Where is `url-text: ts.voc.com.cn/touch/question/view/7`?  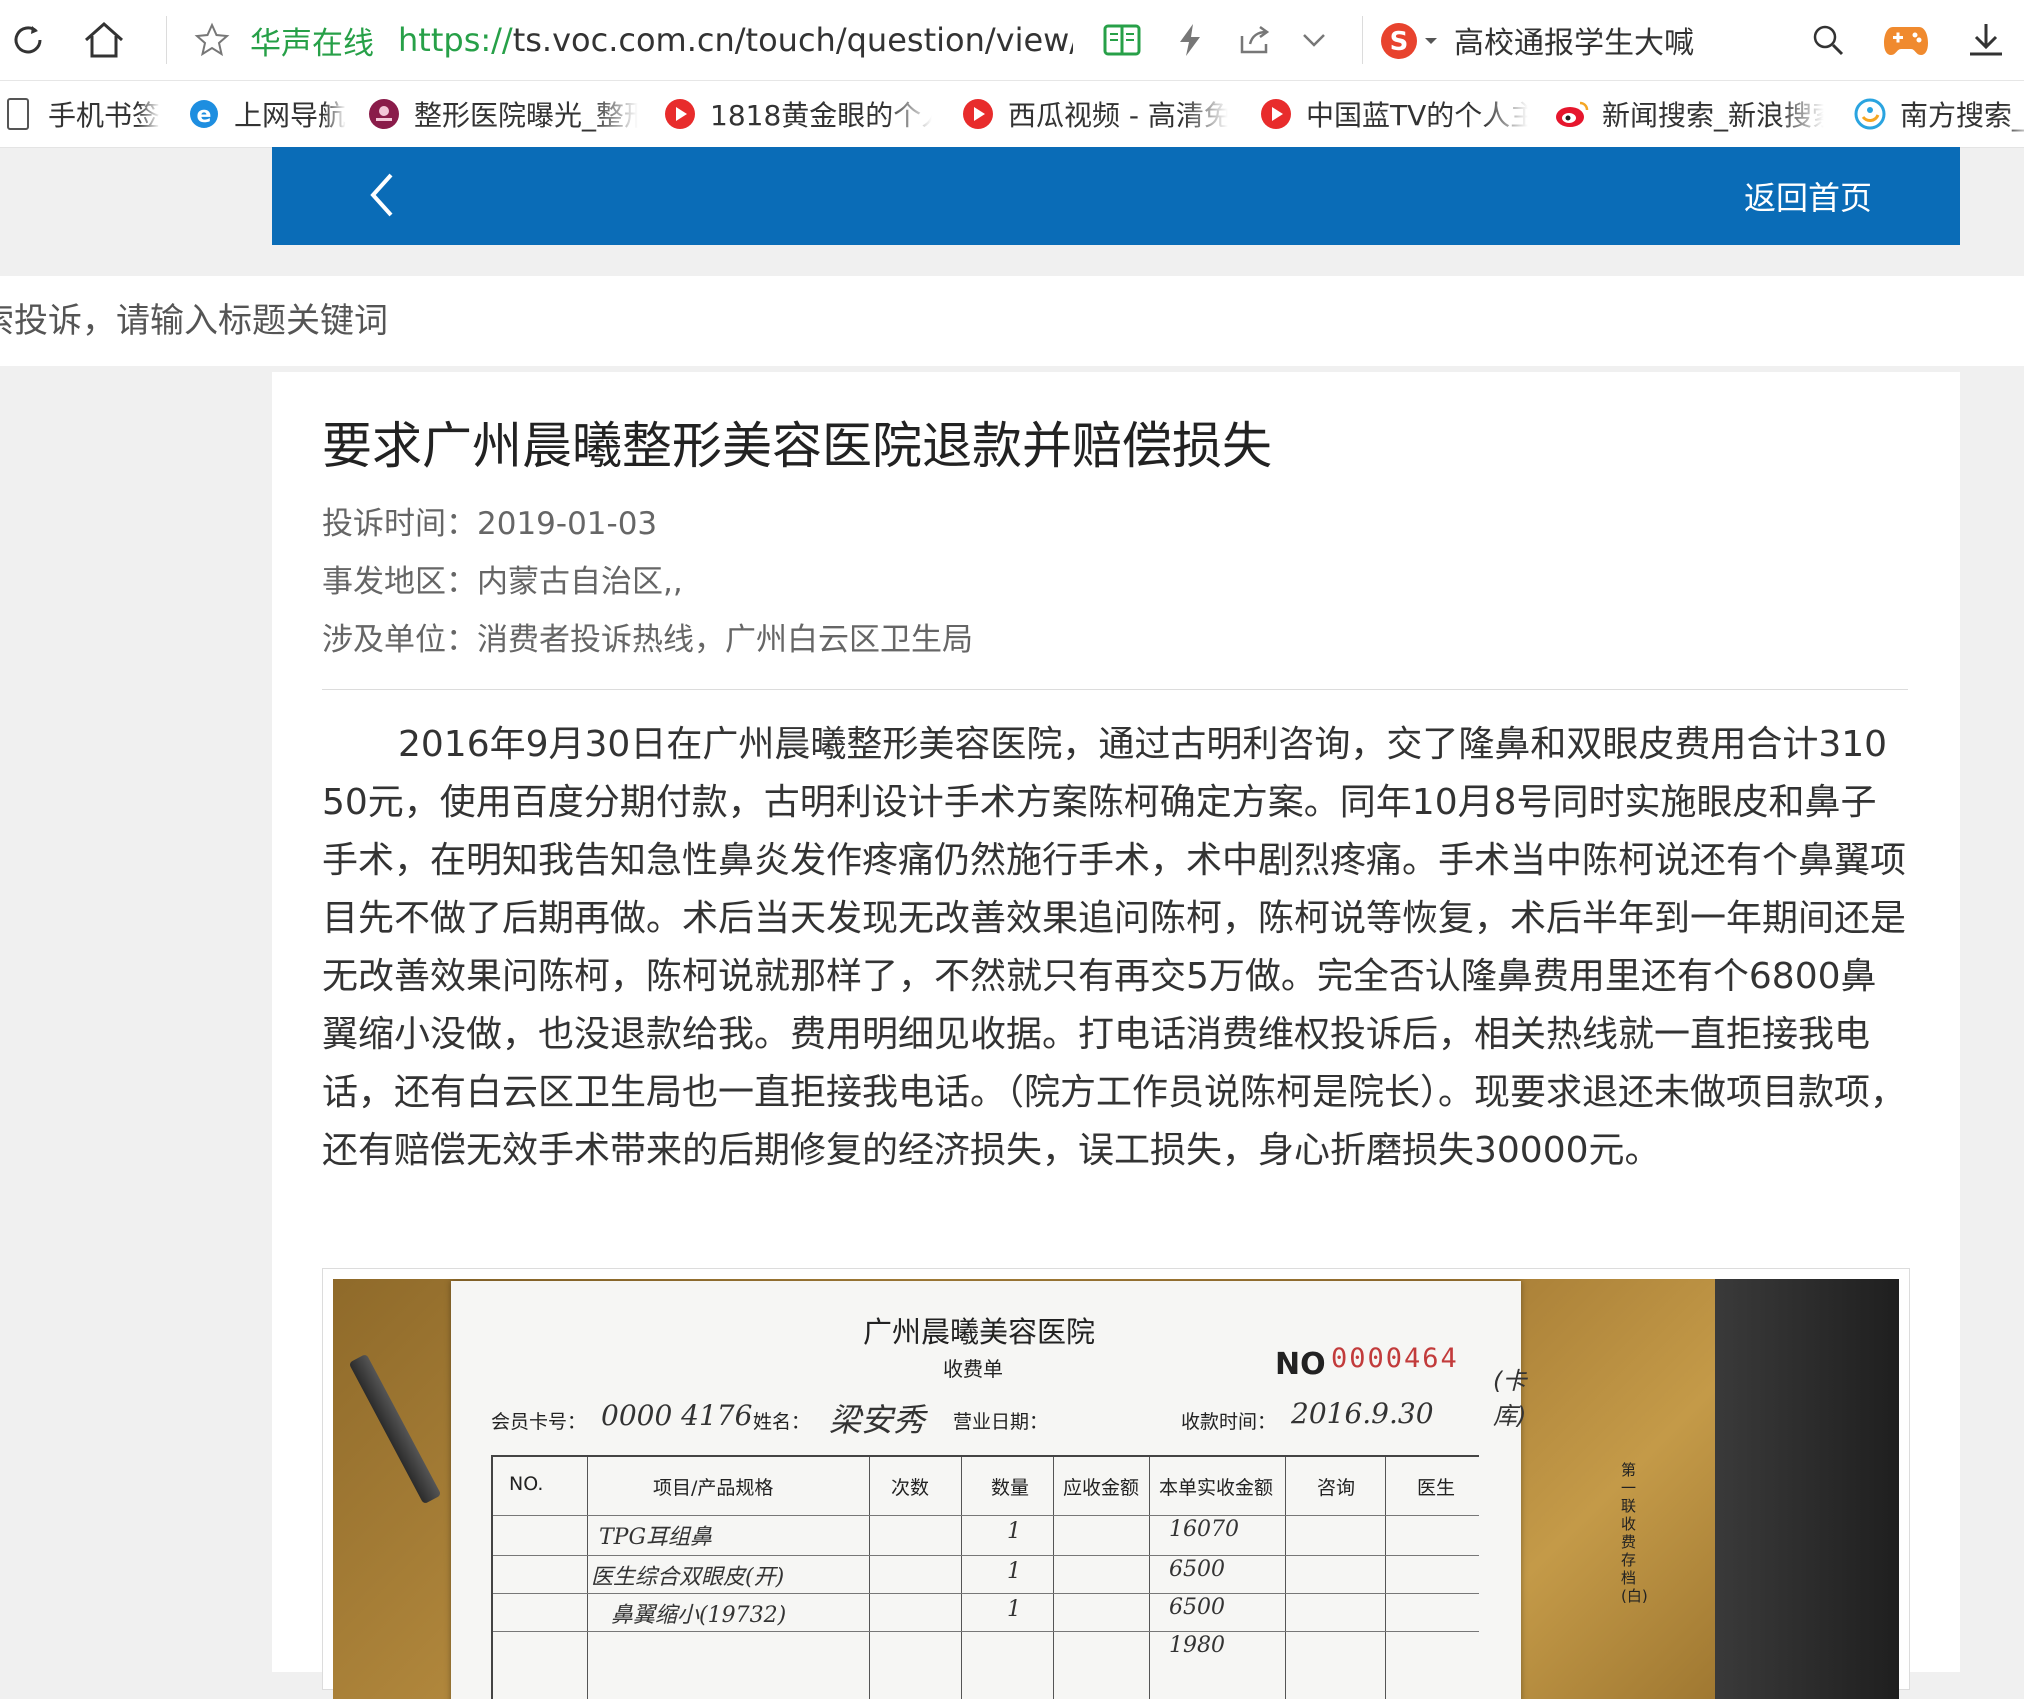 url-text: ts.voc.com.cn/touch/question/view/7 is located at coordinates (792, 40).